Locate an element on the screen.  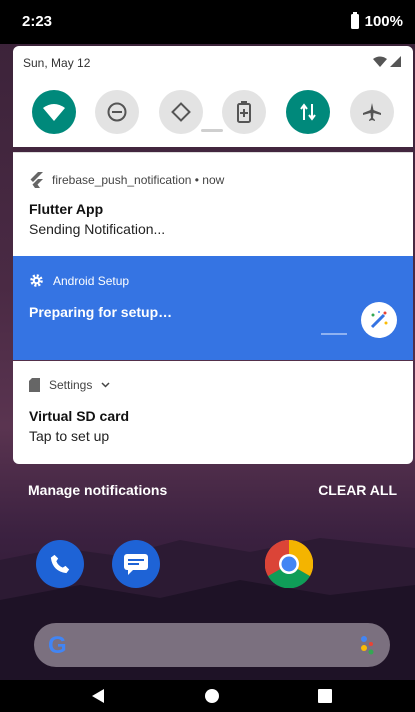
phone-icon is located at coordinates (60, 564).